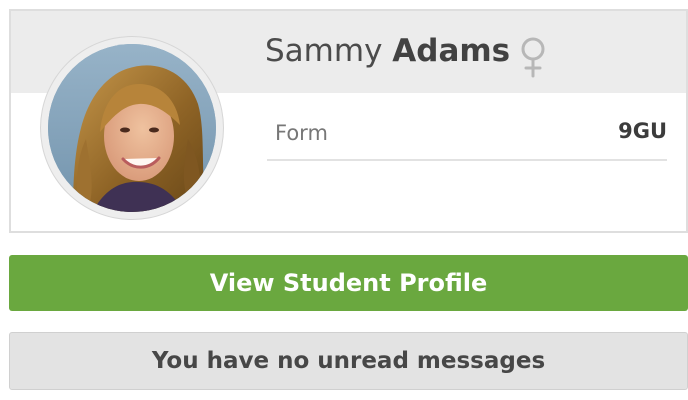 This screenshot has width=688, height=400. What do you see at coordinates (348, 361) in the screenshot?
I see `unread-messages-status: You have no unread messages` at bounding box center [348, 361].